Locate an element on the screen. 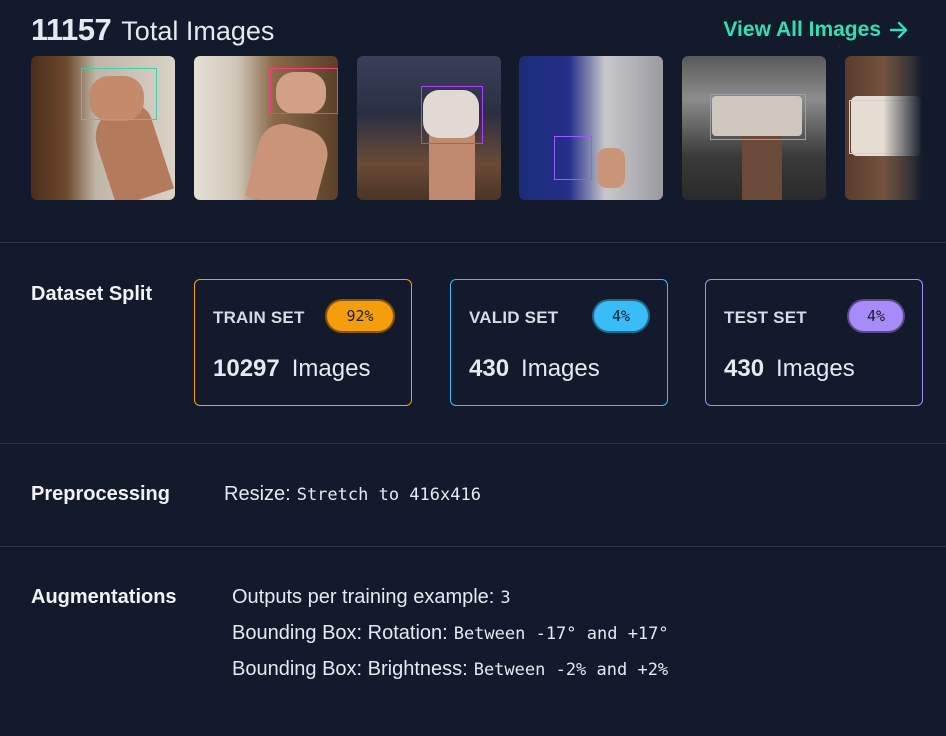  valid-set-unit: Images is located at coordinates (560, 368).